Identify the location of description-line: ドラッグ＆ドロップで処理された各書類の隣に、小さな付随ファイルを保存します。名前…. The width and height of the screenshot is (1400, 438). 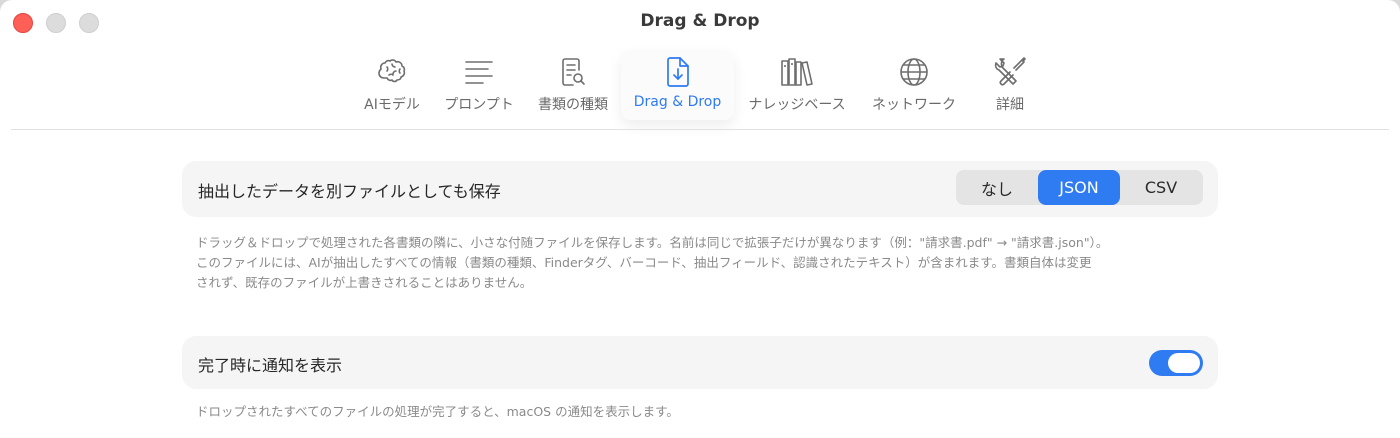
(652, 242).